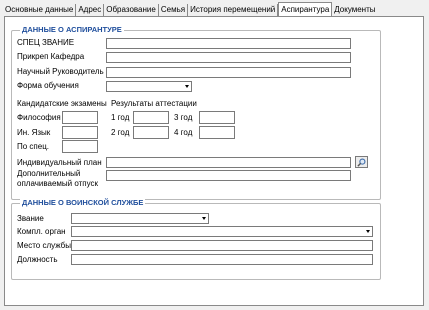 The image size is (429, 310). Describe the element at coordinates (34, 132) in the screenshot. I see `language-label: Ин. Язык` at that location.